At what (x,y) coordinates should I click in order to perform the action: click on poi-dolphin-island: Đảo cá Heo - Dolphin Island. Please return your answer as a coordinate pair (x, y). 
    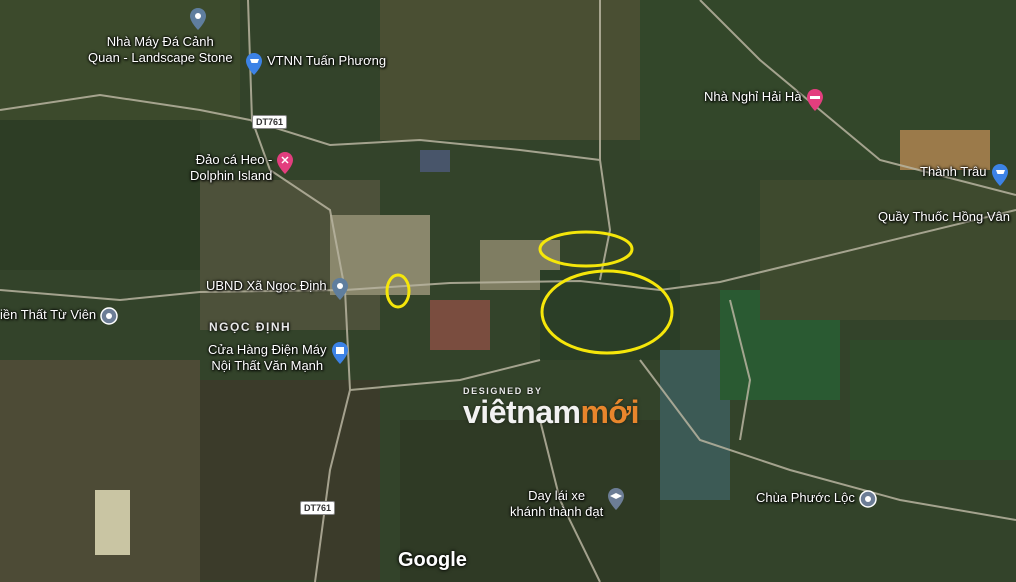
    Looking at the image, I should click on (242, 168).